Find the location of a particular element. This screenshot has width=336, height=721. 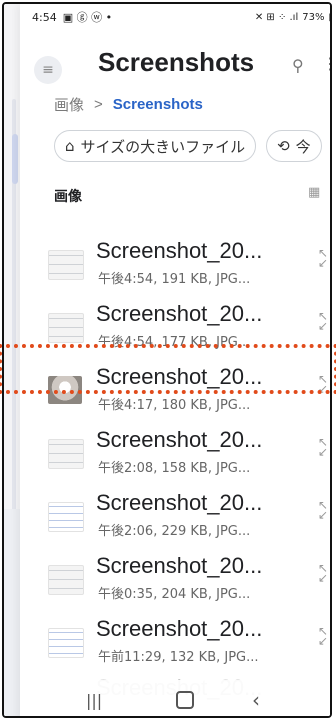

background-scroll-thumb is located at coordinates (15, 159).